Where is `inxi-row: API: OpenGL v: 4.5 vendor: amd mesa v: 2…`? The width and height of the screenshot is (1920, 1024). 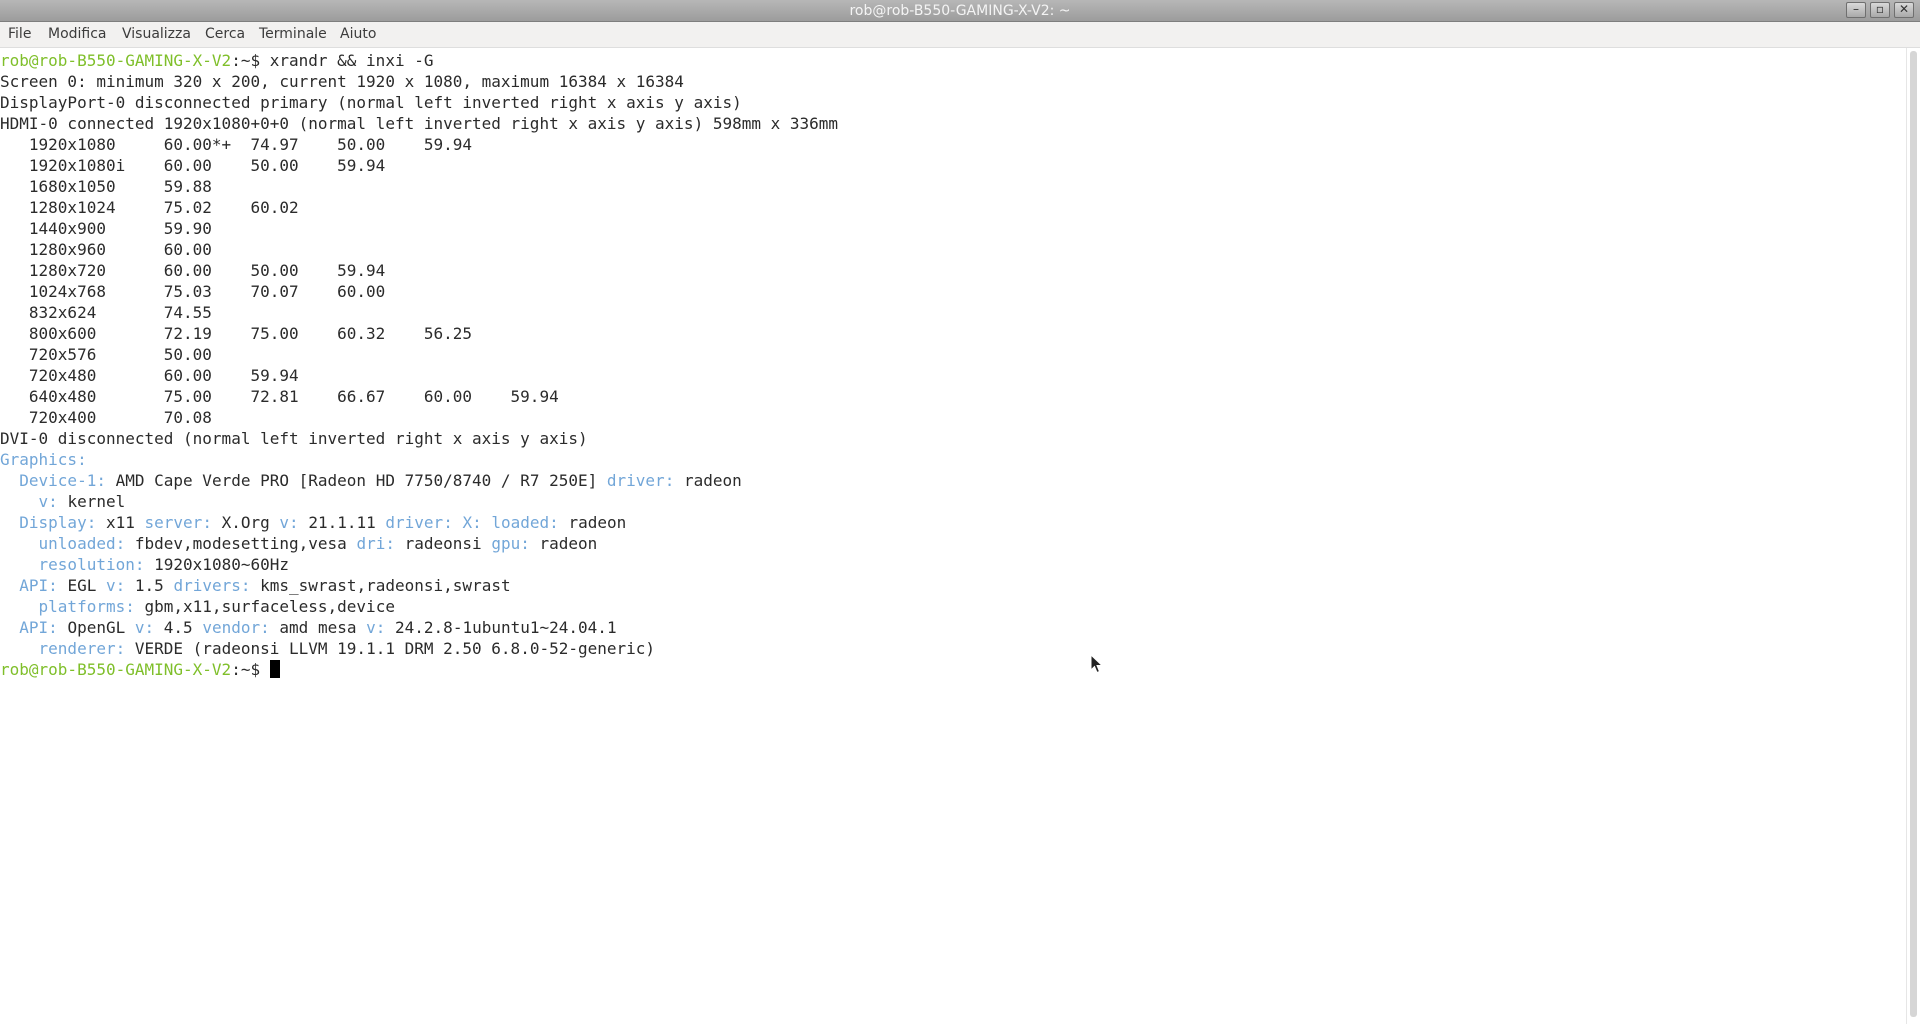 inxi-row: API: OpenGL v: 4.5 vendor: amd mesa v: 2… is located at coordinates (419, 627).